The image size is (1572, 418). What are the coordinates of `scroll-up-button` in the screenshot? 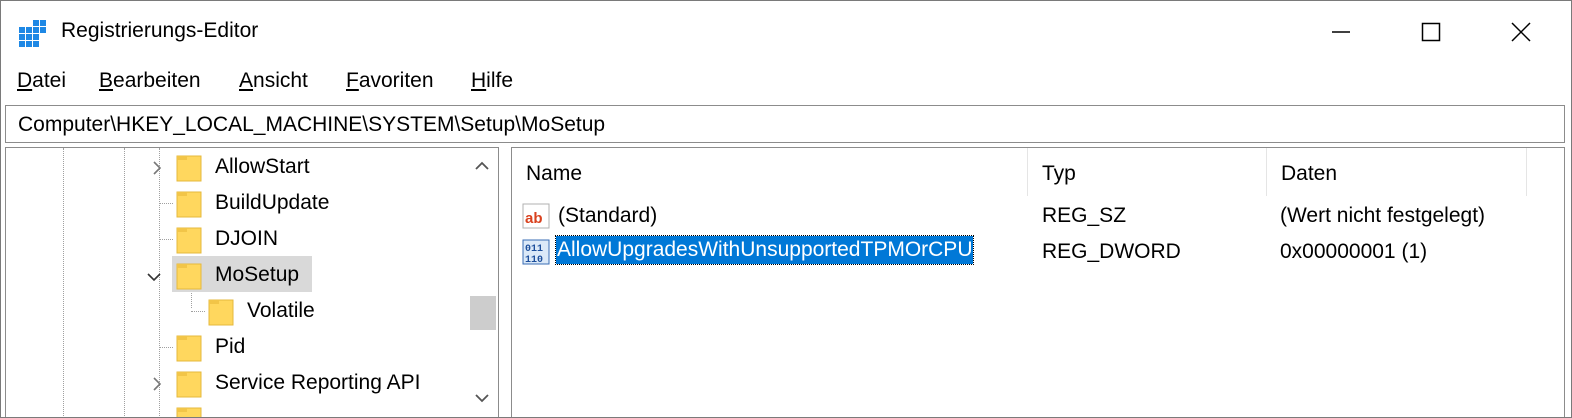 It's located at (482, 166).